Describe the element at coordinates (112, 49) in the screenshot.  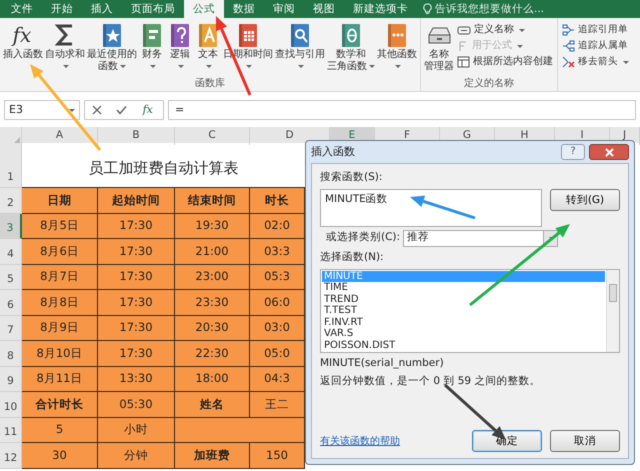
I see `function-category-button: 最近使用的 函数` at that location.